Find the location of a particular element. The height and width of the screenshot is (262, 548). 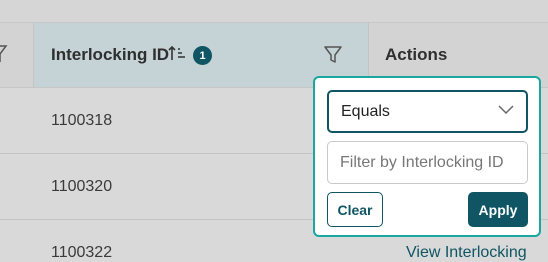

table-top-strip is located at coordinates (274, 11).